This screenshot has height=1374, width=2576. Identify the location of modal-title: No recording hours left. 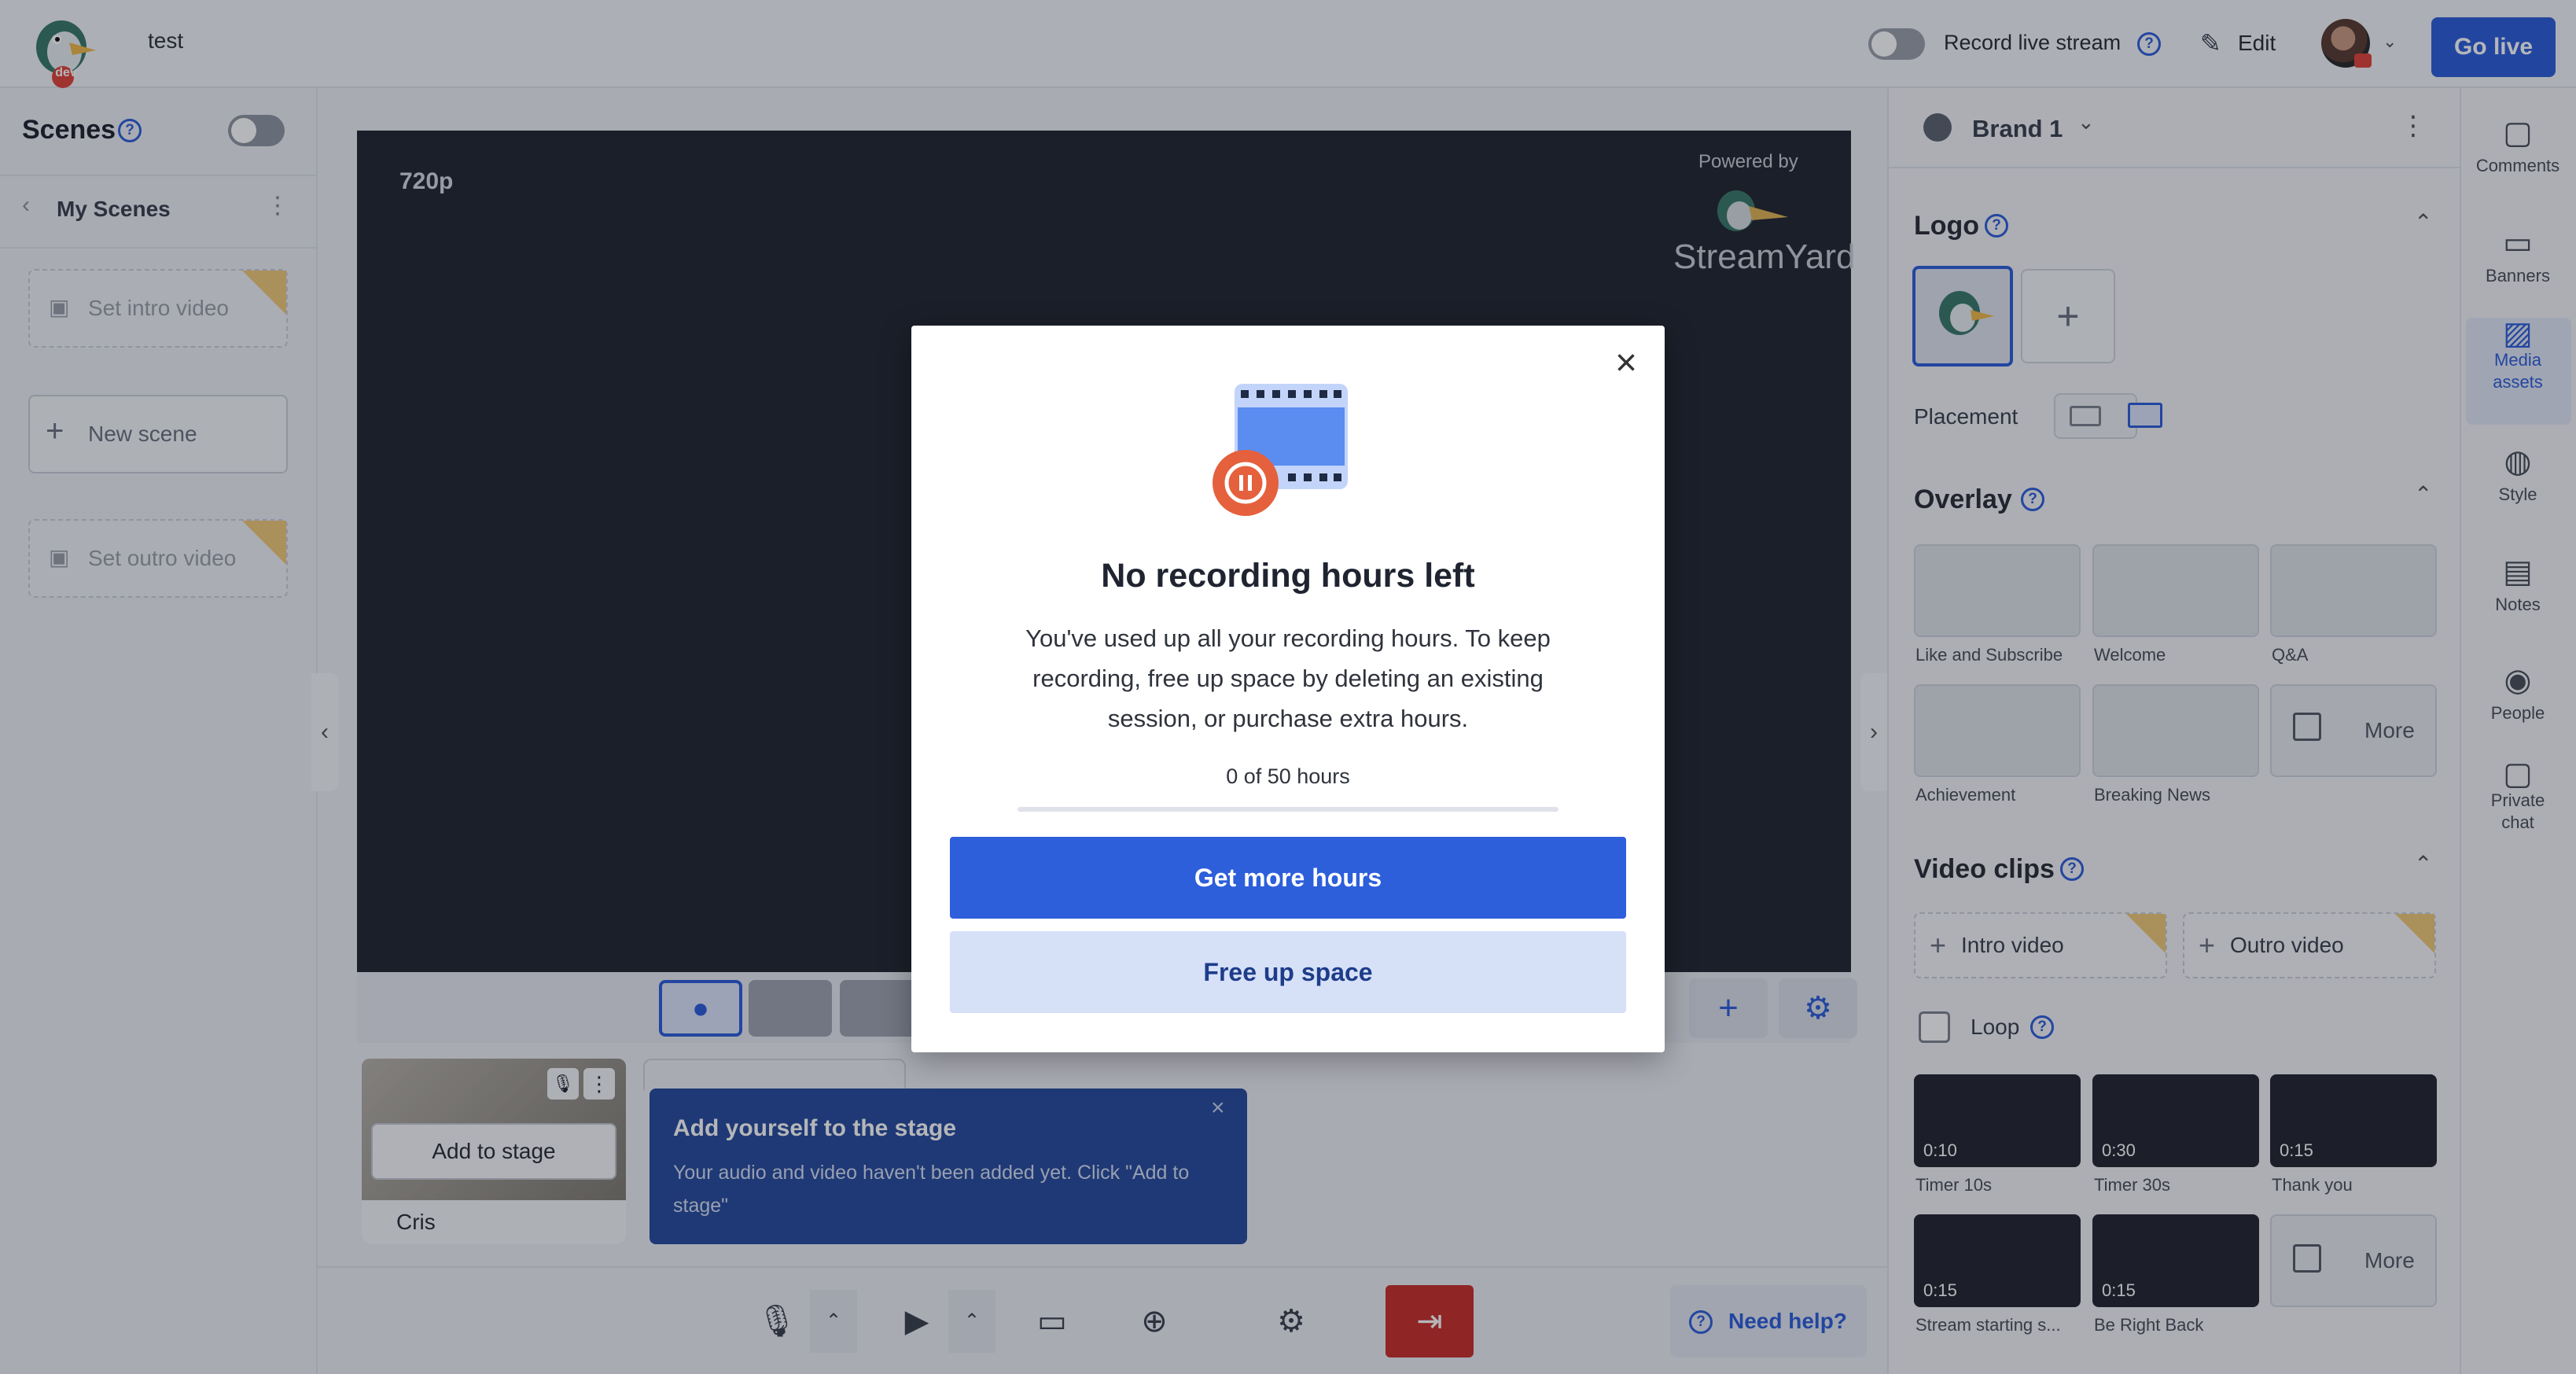
(1288, 576).